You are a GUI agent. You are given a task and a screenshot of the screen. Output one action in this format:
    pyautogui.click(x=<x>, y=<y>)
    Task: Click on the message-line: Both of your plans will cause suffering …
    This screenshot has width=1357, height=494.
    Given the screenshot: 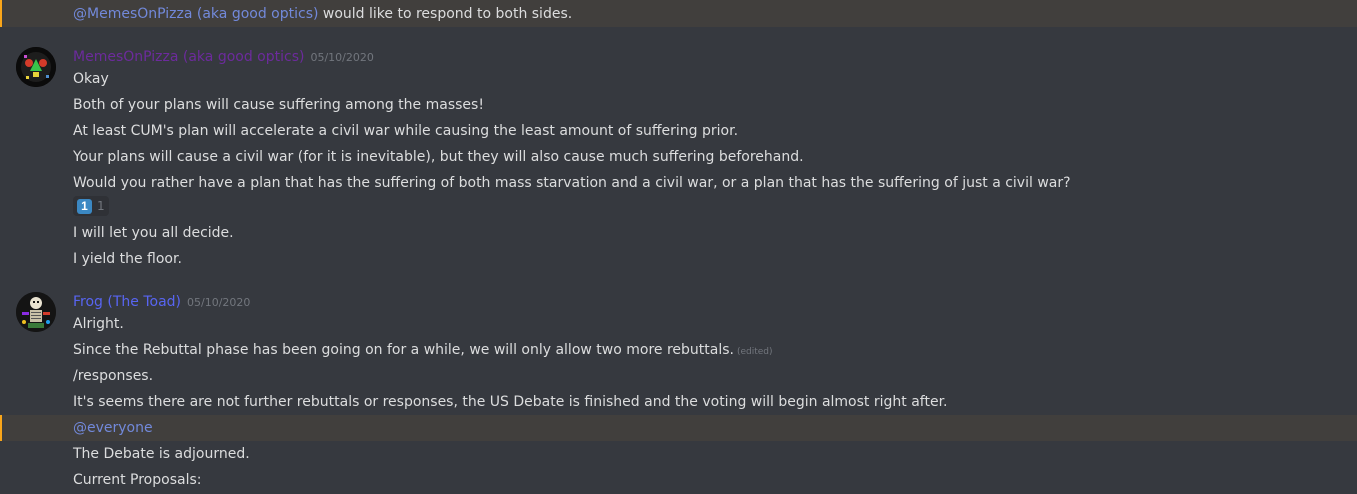 What is the action you would take?
    pyautogui.click(x=278, y=105)
    